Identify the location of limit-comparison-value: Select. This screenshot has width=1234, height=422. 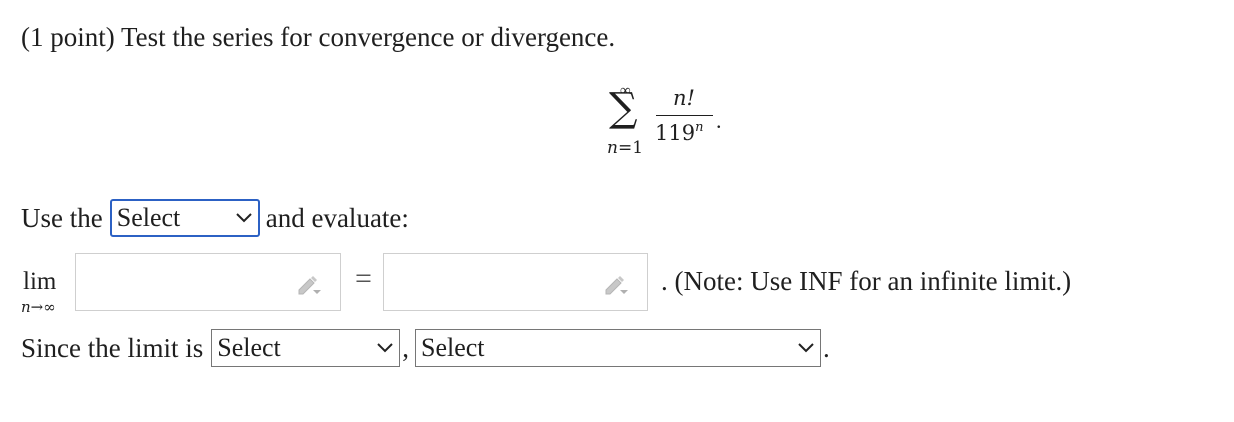
(249, 347).